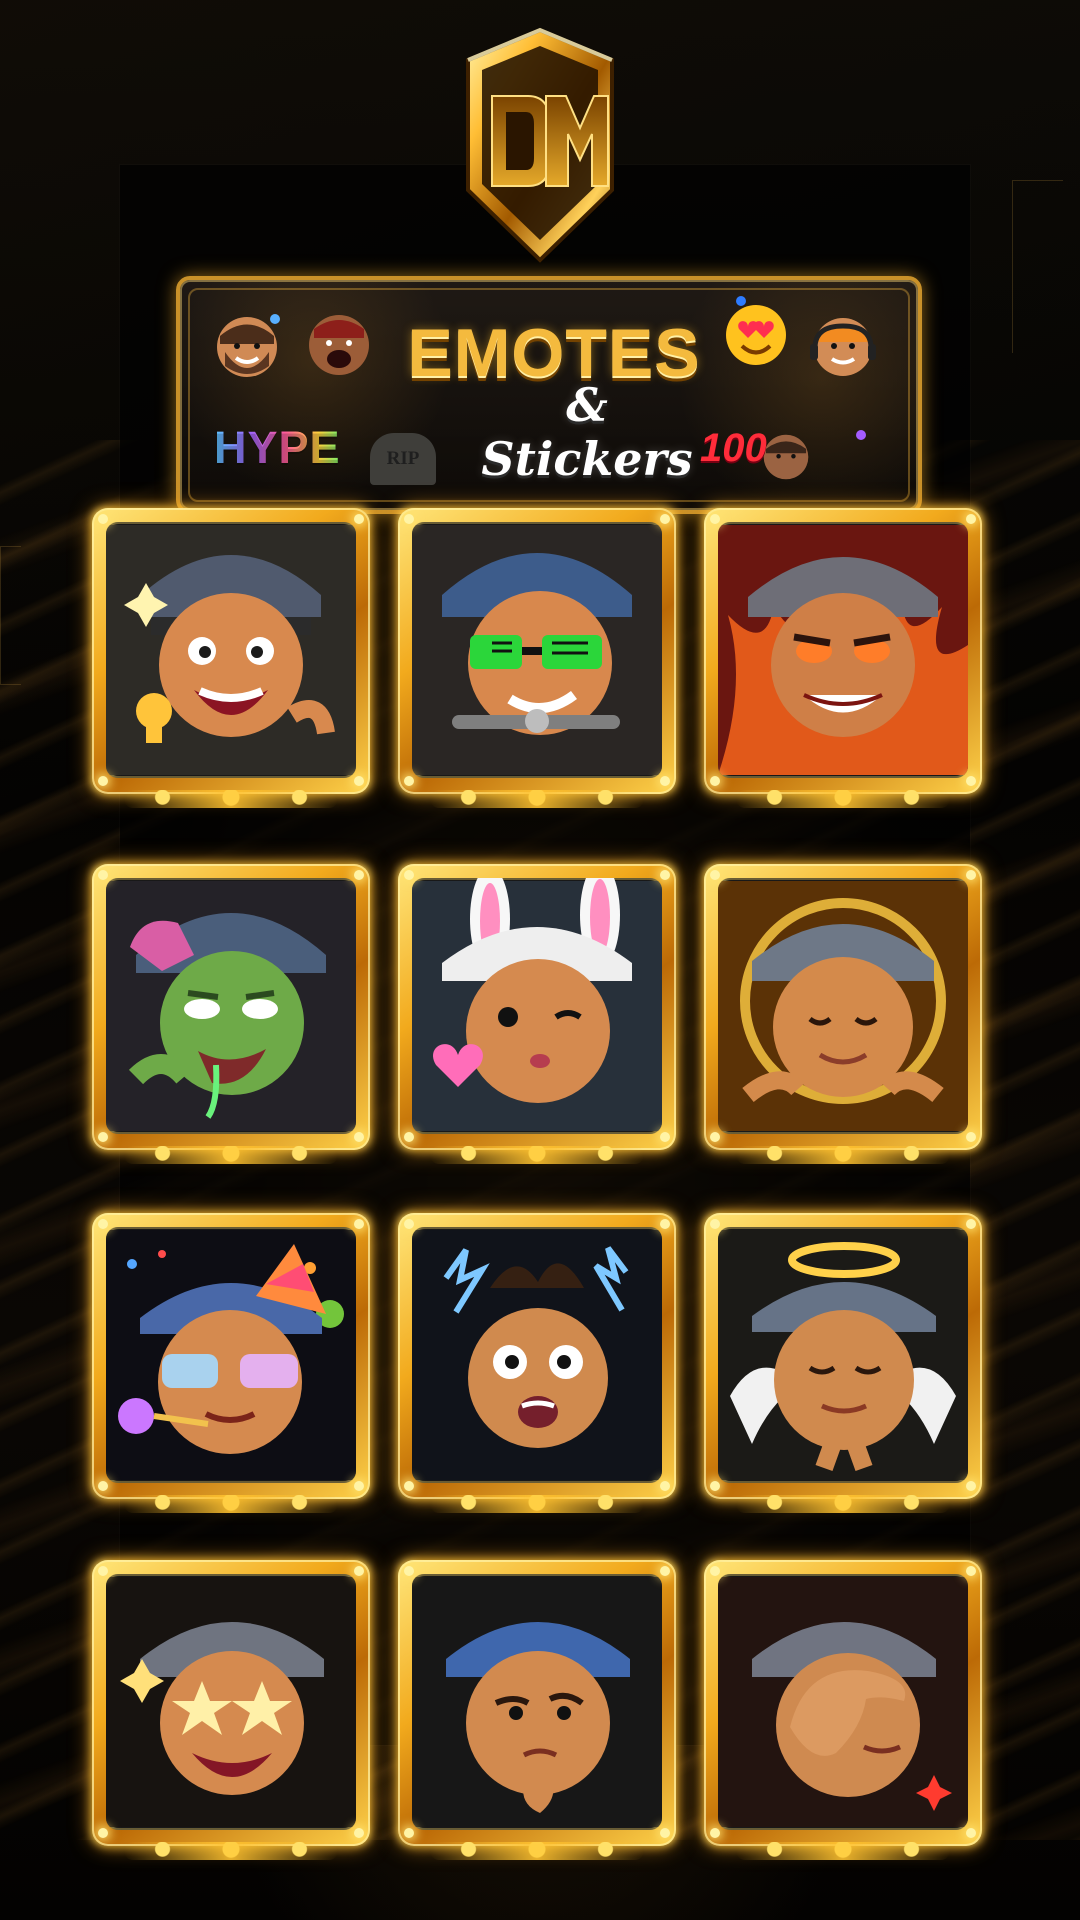 Image resolution: width=1080 pixels, height=1920 pixels. I want to click on purple-dot-icon, so click(861, 435).